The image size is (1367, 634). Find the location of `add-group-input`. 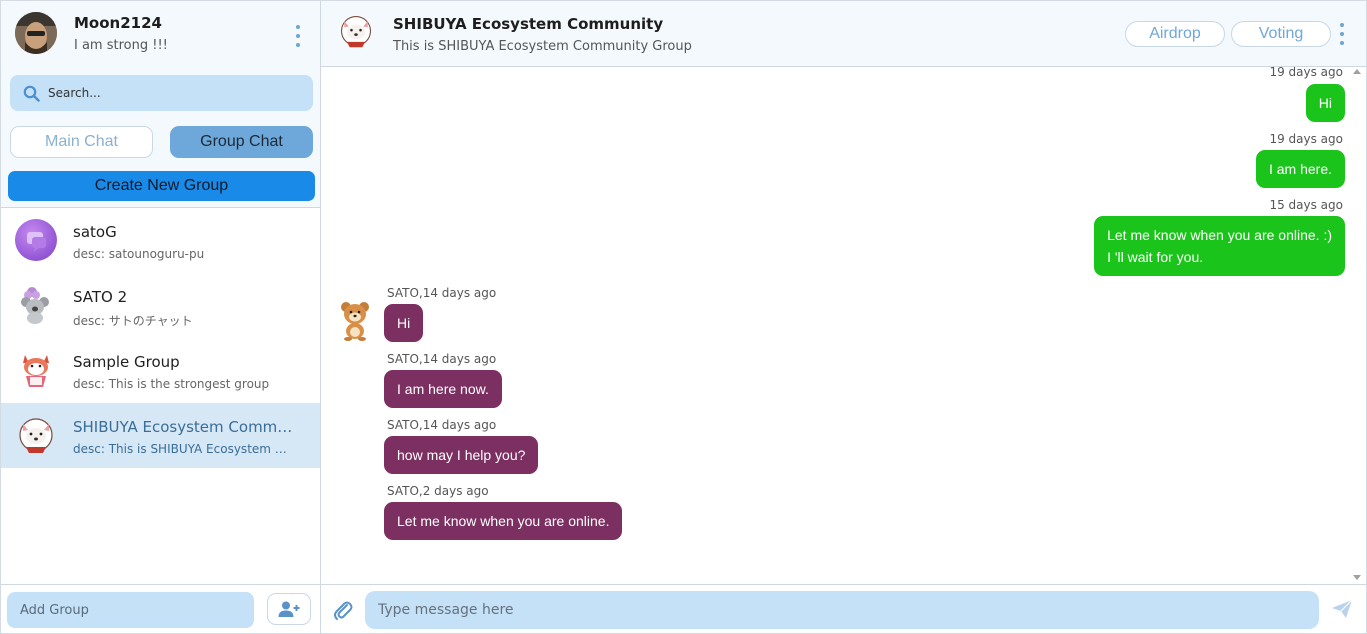

add-group-input is located at coordinates (130, 610).